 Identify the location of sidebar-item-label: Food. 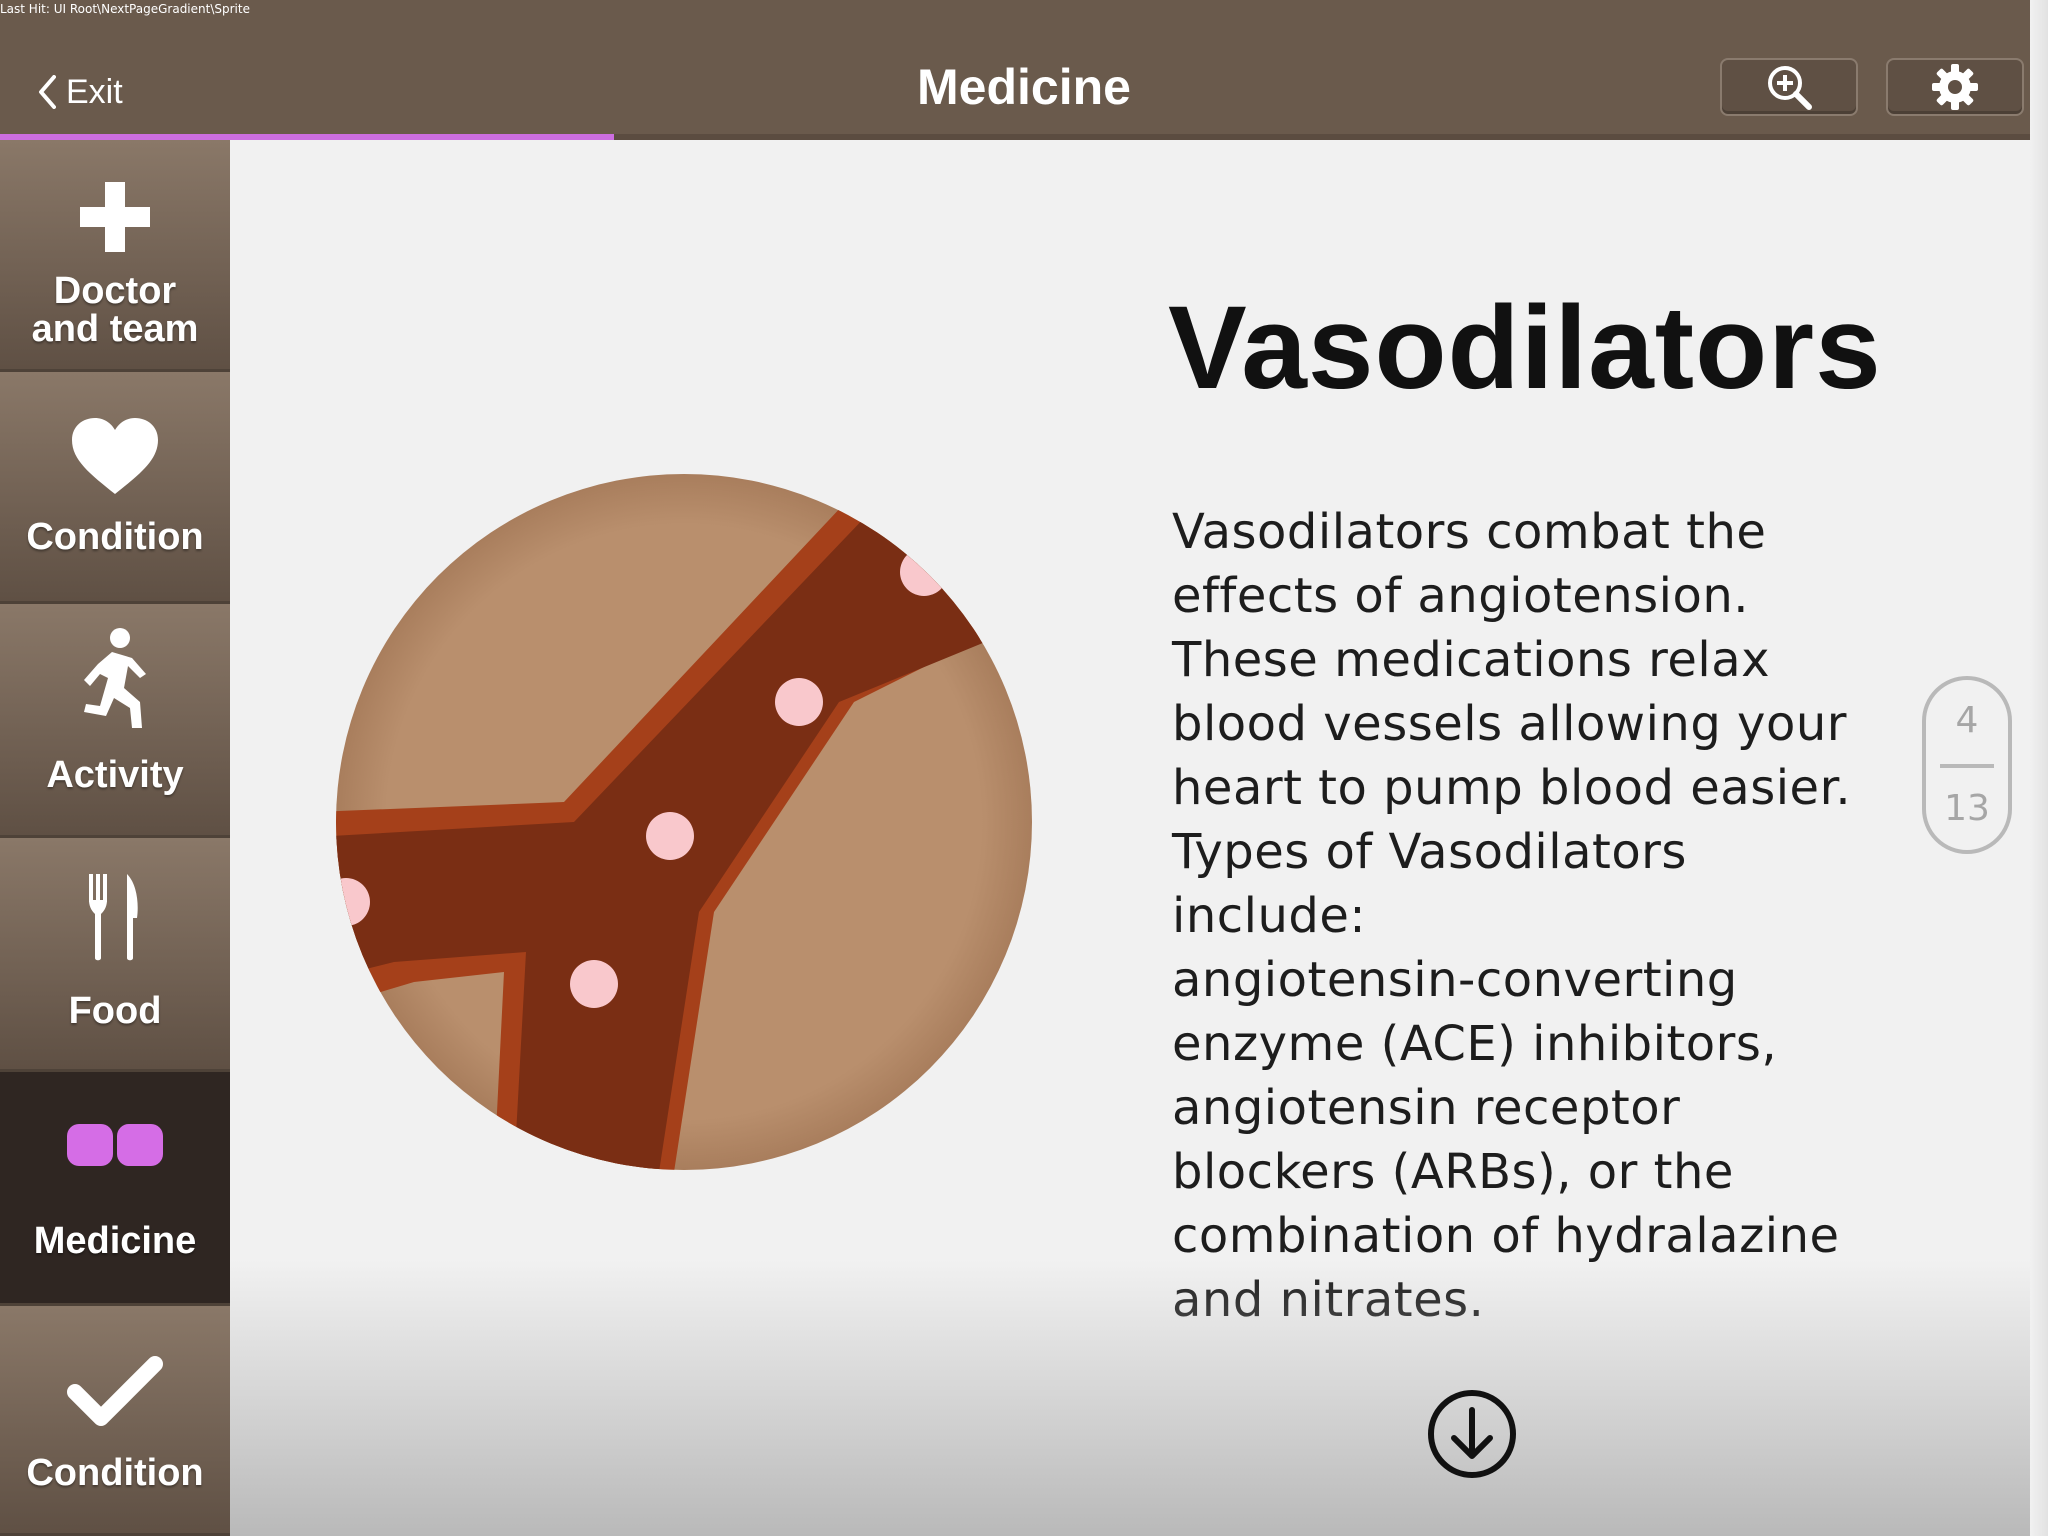
(115, 1011).